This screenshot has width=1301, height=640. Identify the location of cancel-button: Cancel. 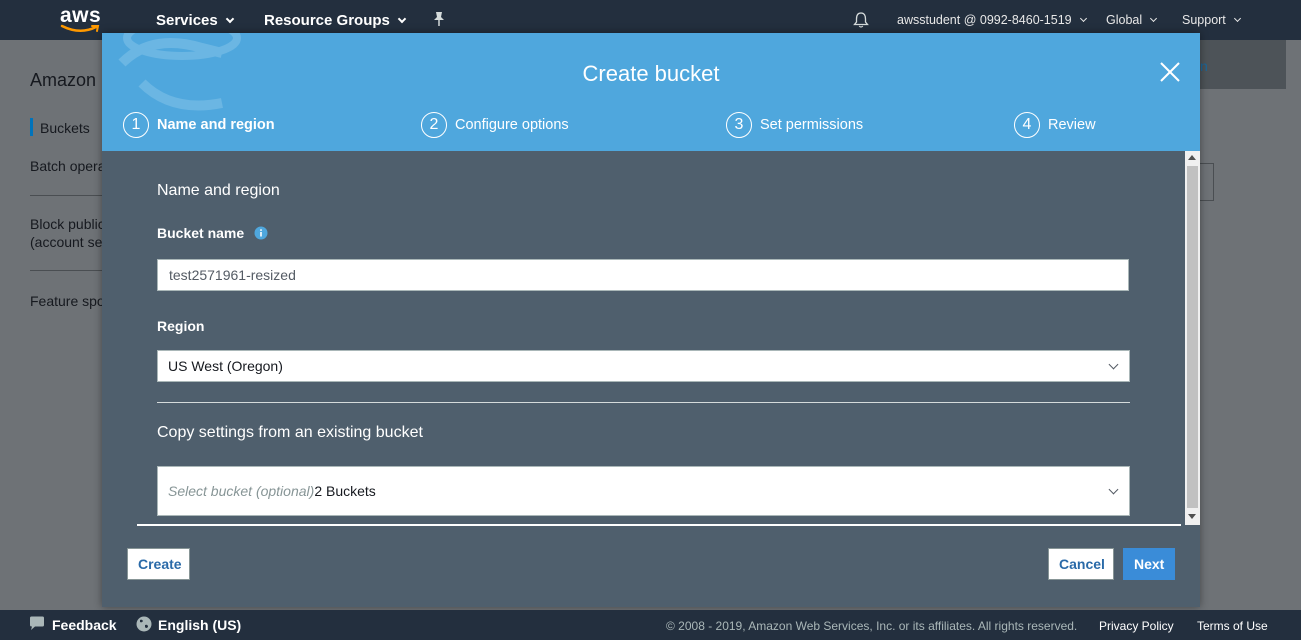
(1081, 564).